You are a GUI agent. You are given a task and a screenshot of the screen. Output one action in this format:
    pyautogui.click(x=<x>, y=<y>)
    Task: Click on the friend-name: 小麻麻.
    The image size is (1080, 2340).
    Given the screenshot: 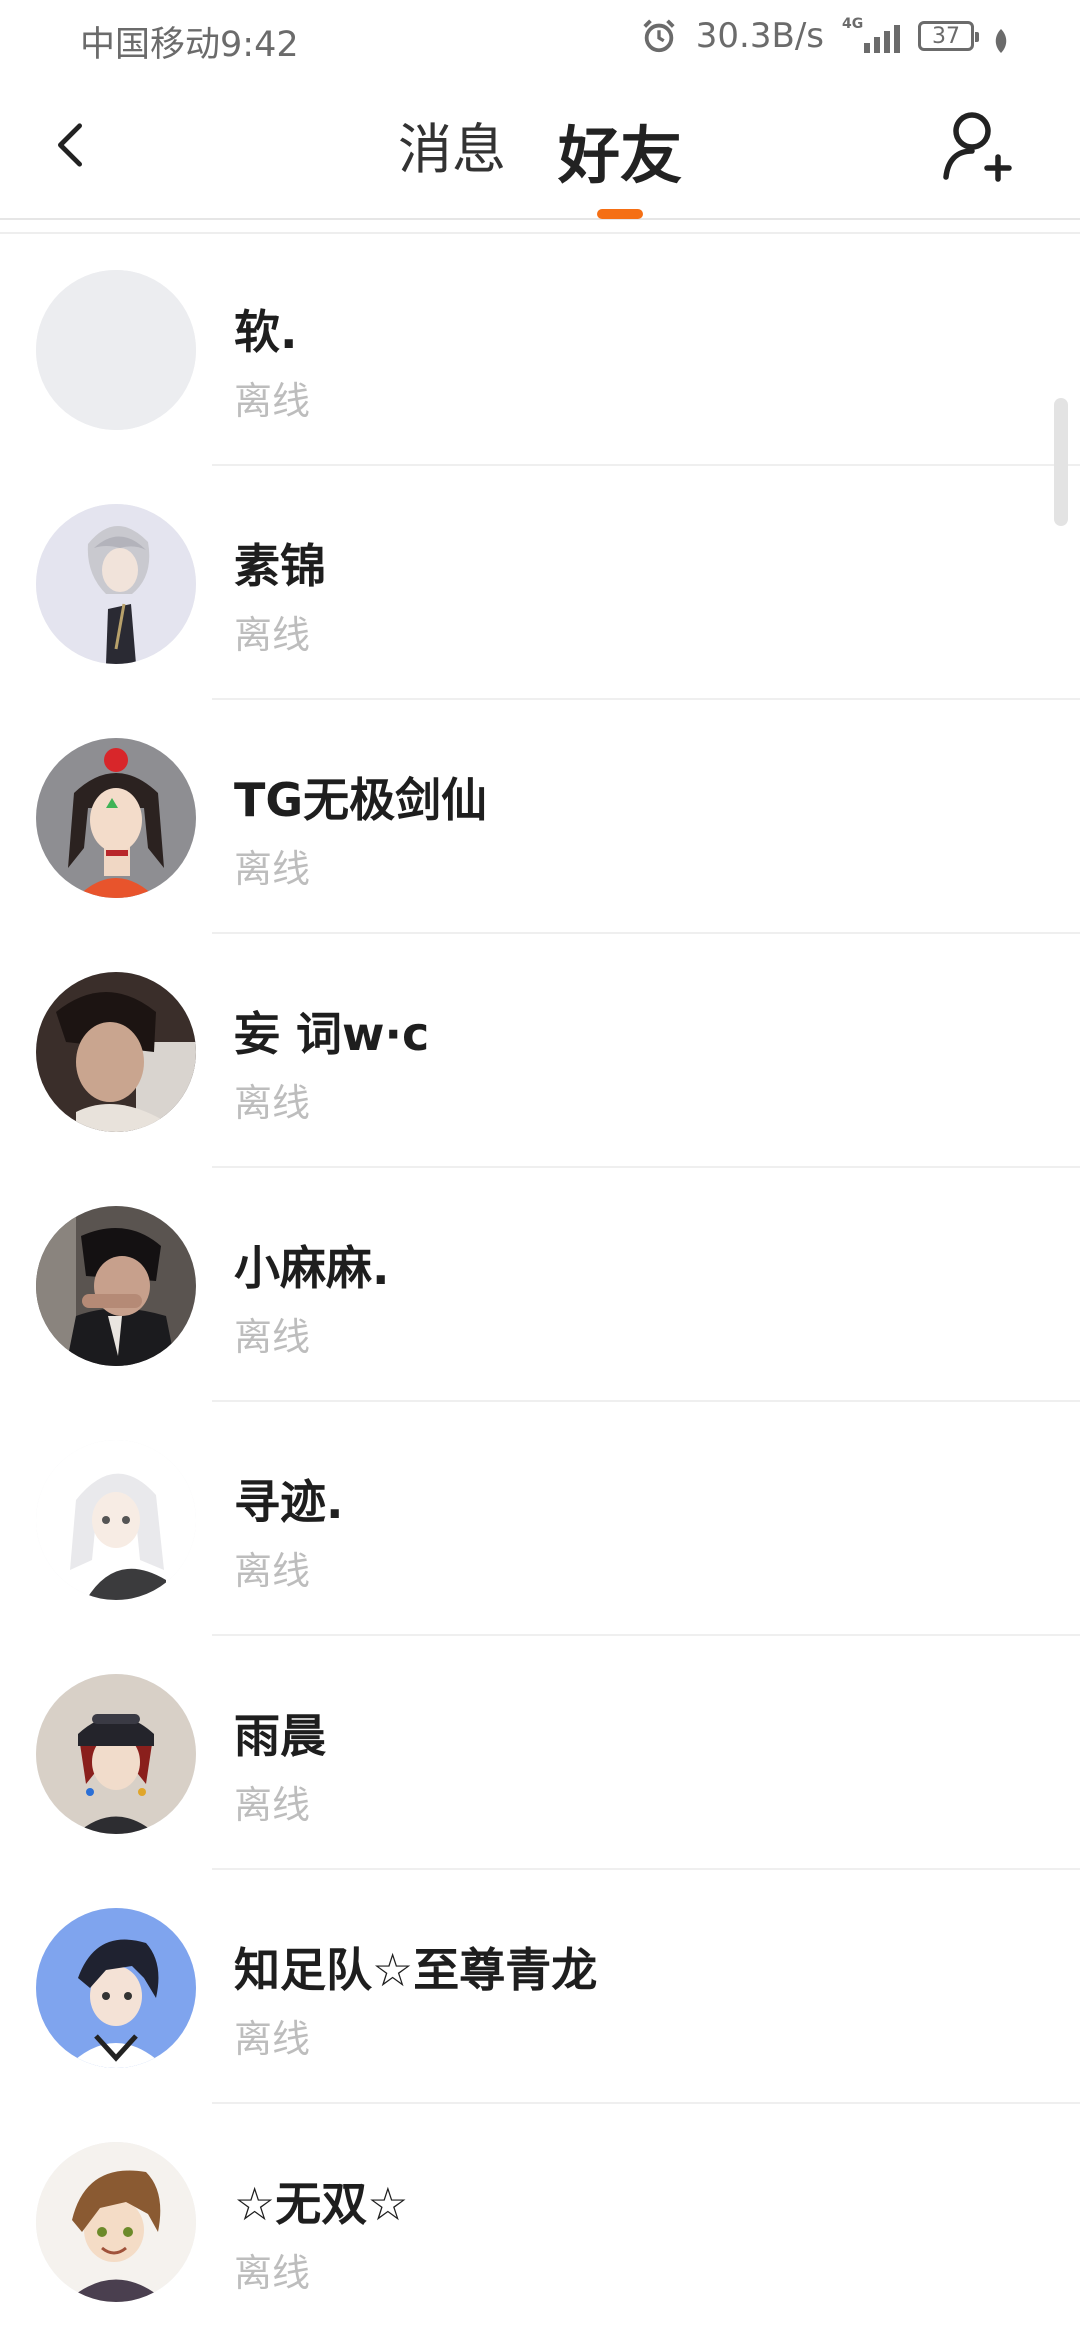 What is the action you would take?
    pyautogui.click(x=312, y=1268)
    